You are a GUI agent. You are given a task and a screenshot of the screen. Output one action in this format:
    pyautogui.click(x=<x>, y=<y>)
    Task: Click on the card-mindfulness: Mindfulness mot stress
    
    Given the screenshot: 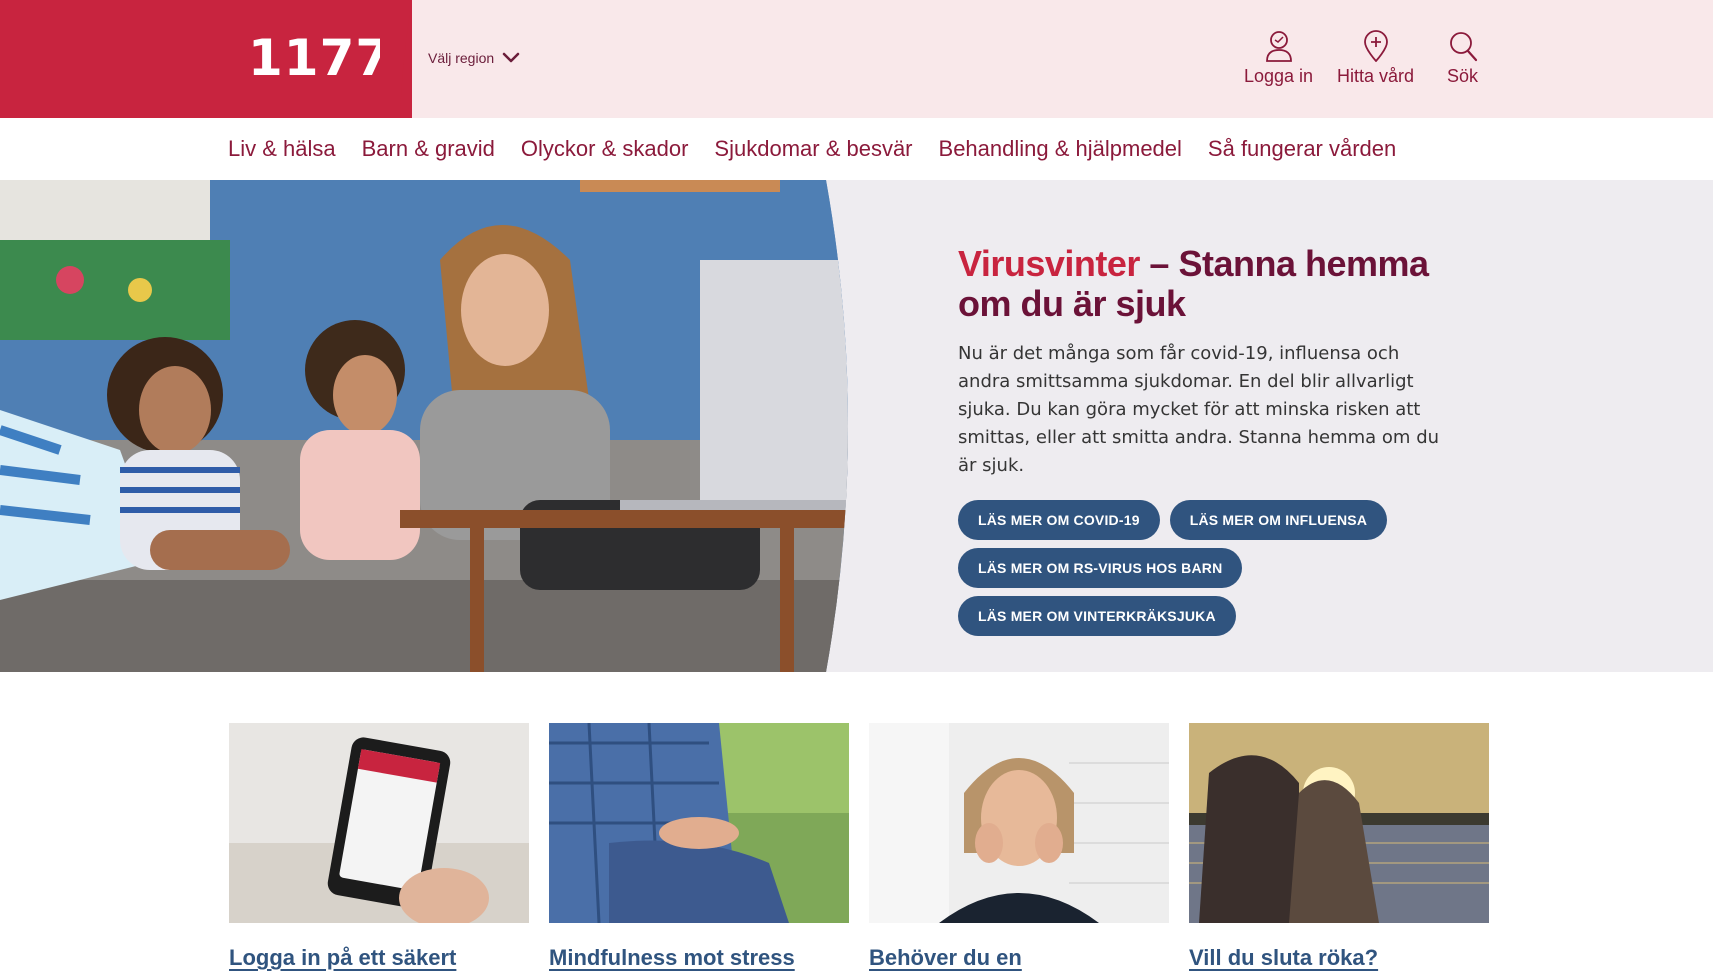 What is the action you would take?
    pyautogui.click(x=699, y=847)
    